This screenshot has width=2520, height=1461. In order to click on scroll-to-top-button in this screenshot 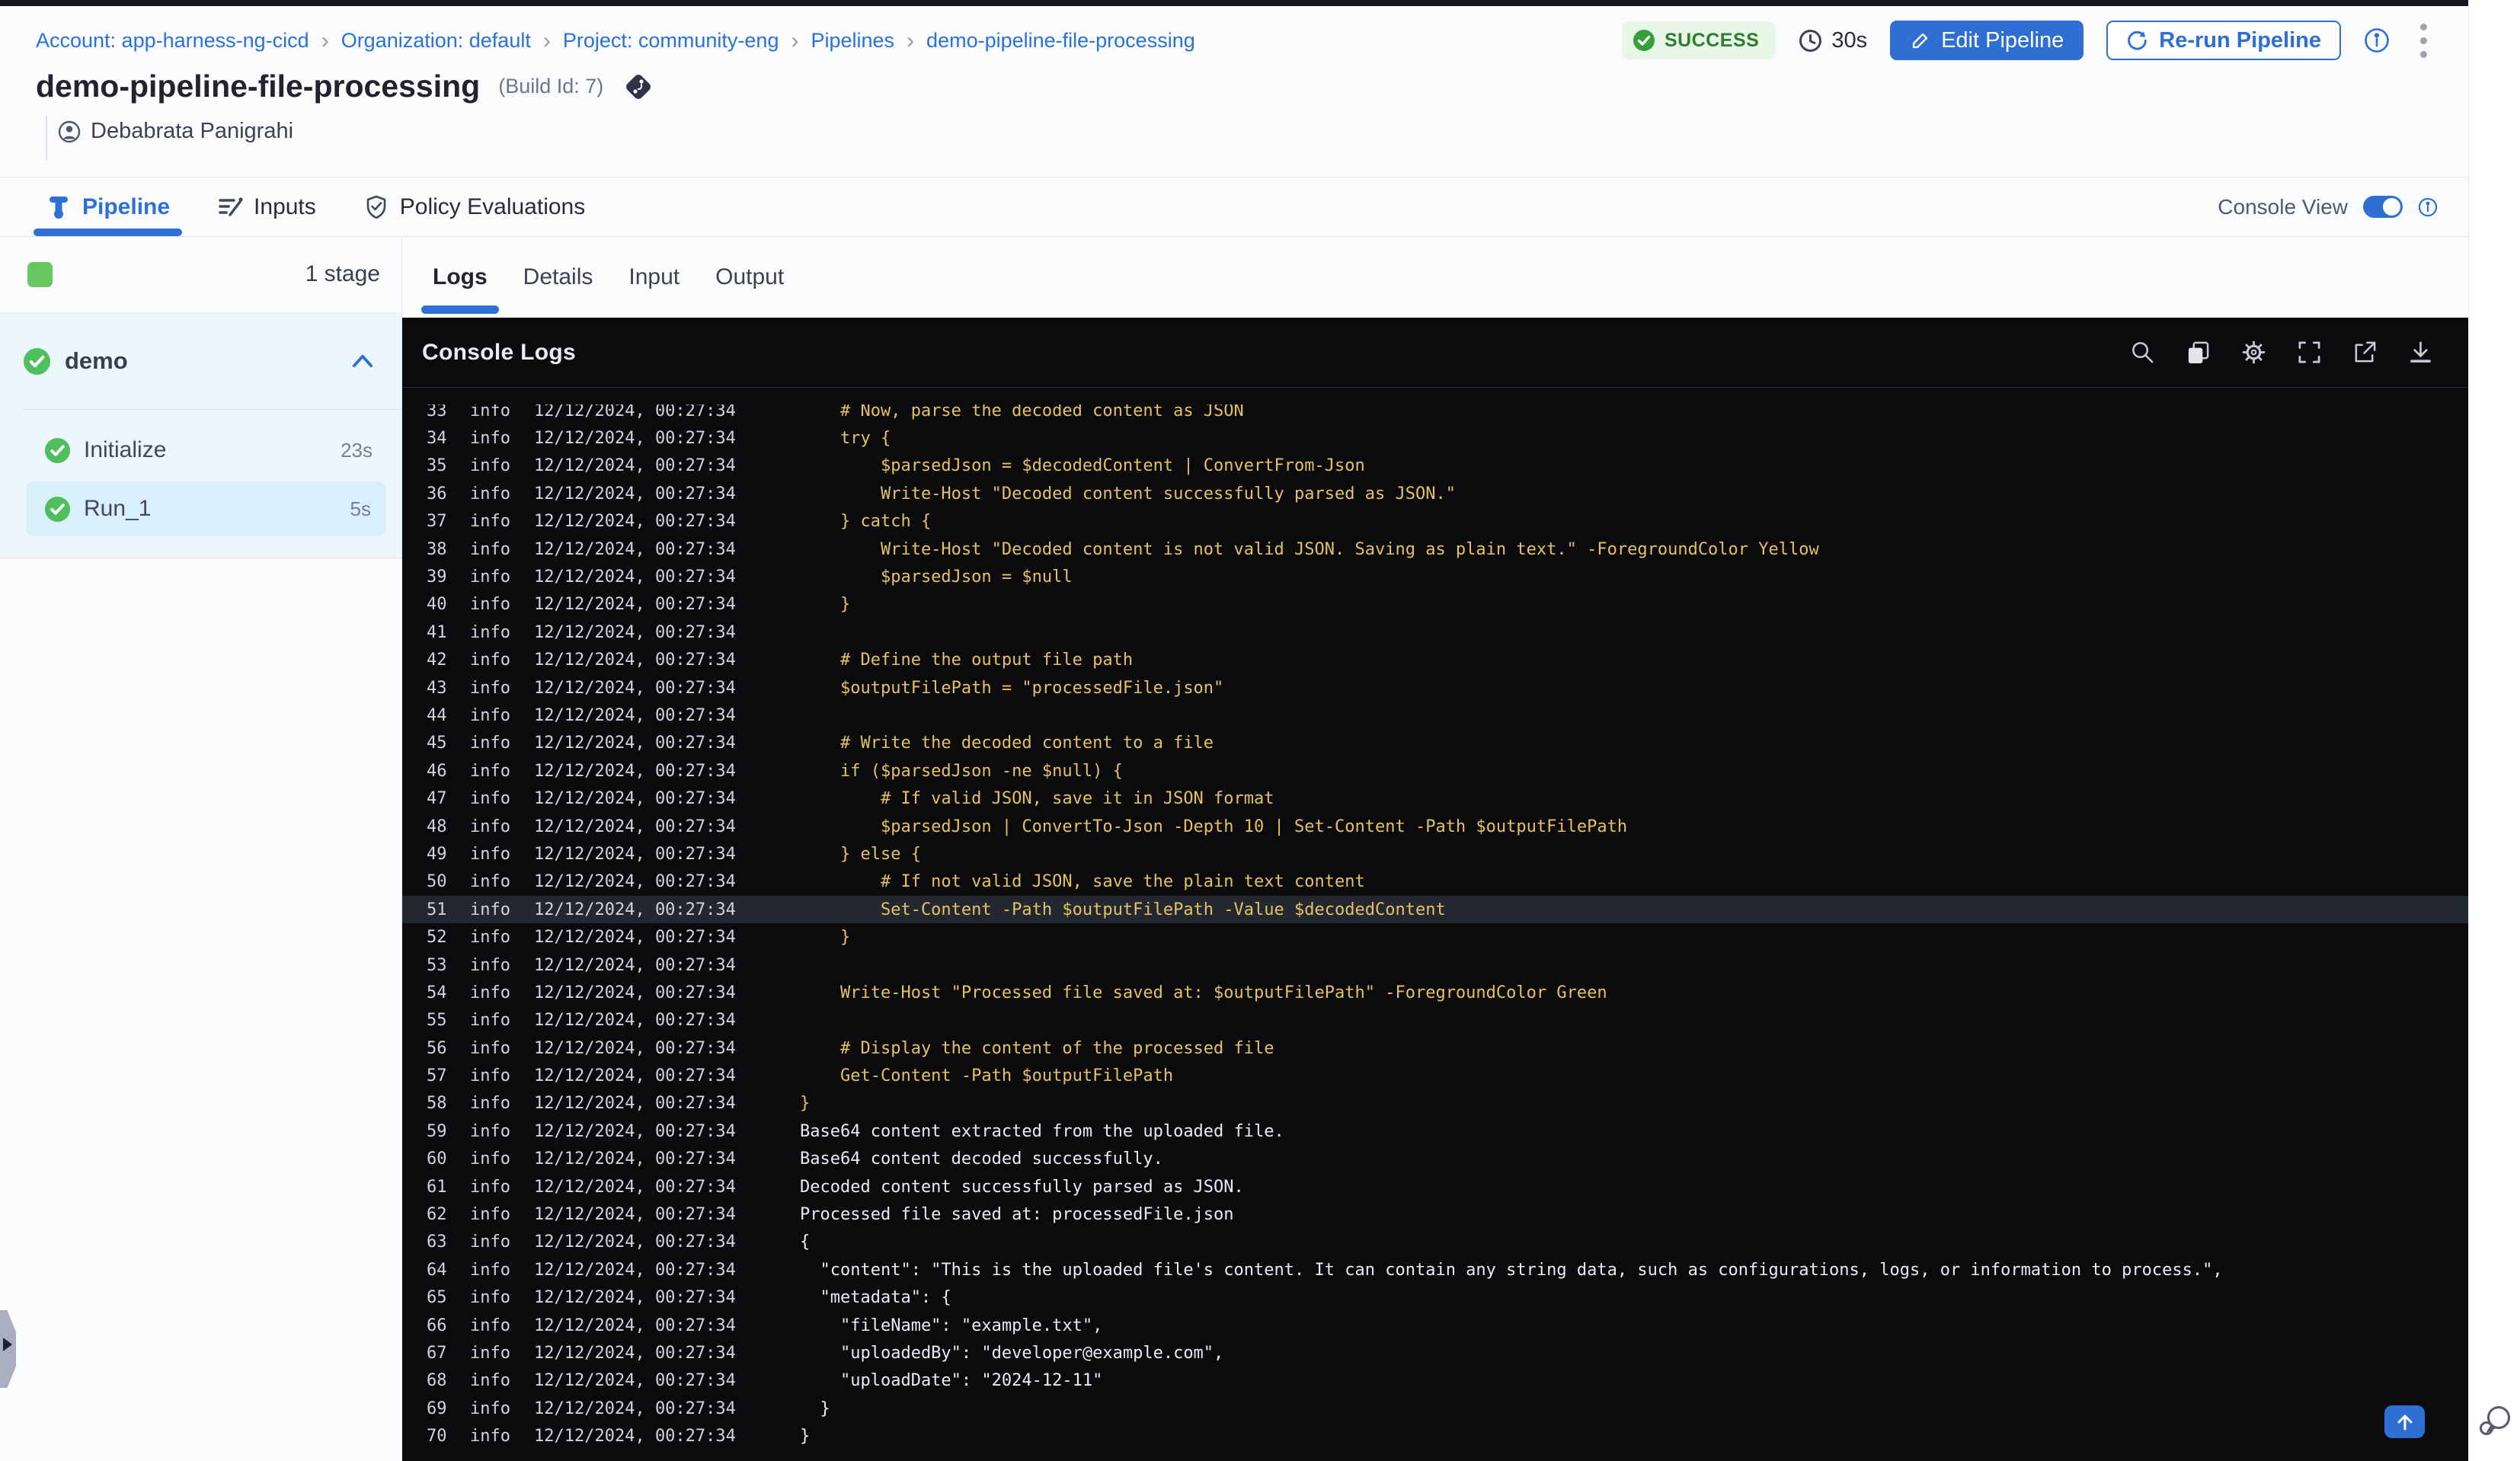, I will do `click(2404, 1421)`.